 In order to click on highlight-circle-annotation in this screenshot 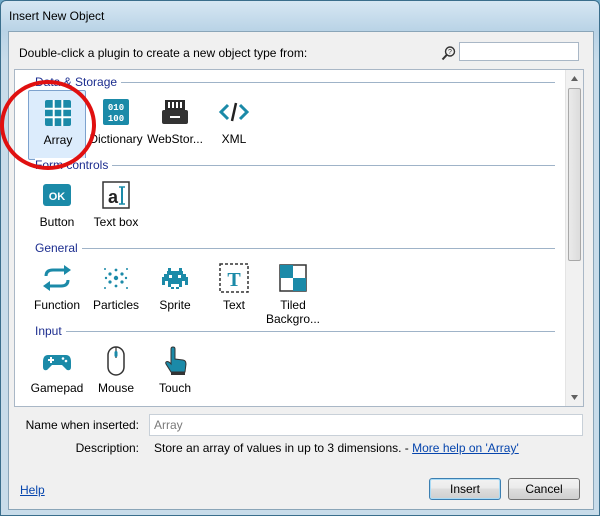, I will do `click(48, 125)`.